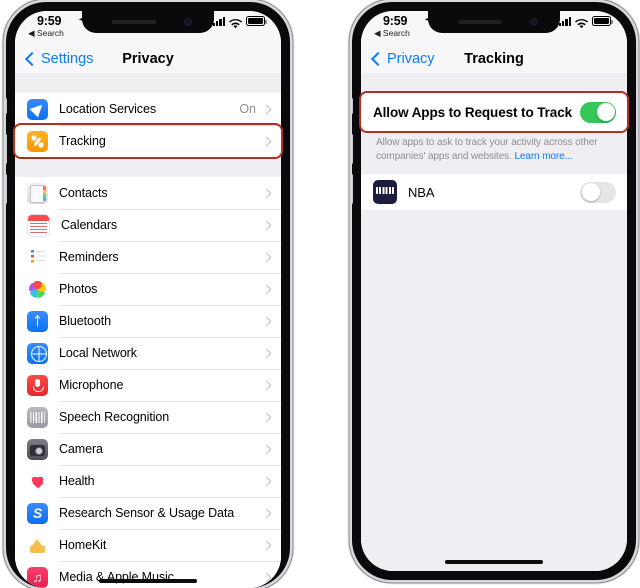 The image size is (640, 588). What do you see at coordinates (37, 109) in the screenshot?
I see `location-services-icon` at bounding box center [37, 109].